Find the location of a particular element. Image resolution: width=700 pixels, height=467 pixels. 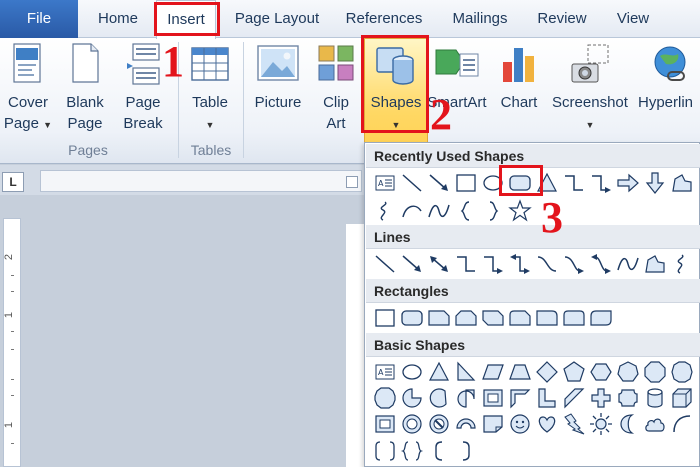

shape-darrow-icon is located at coordinates (655, 183).